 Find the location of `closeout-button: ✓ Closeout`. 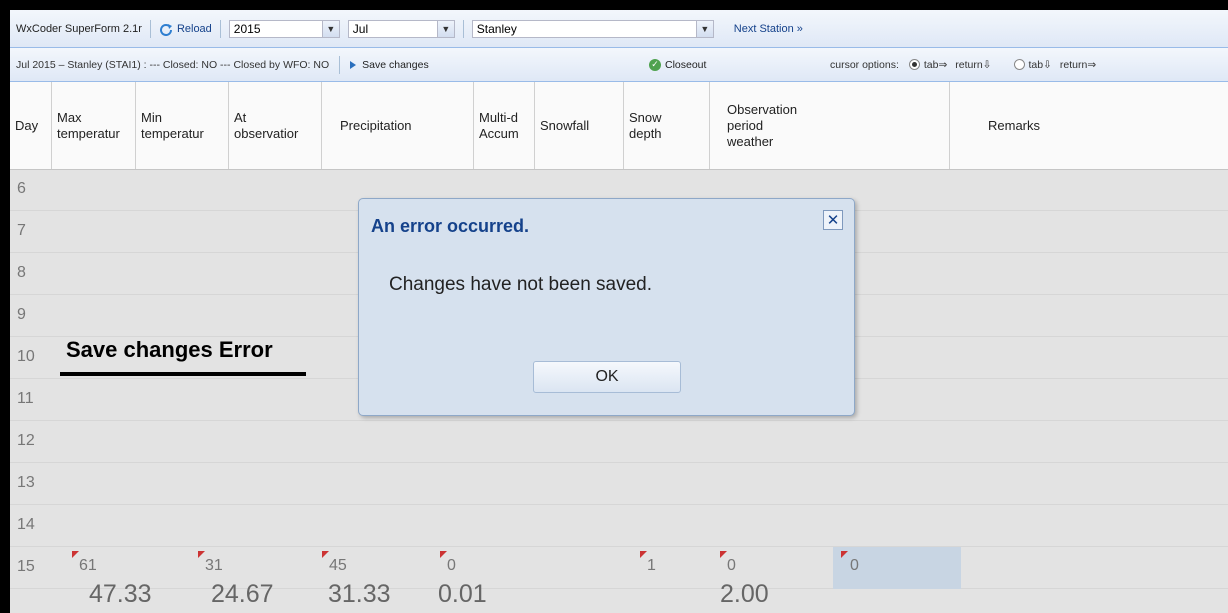

closeout-button: ✓ Closeout is located at coordinates (678, 64).